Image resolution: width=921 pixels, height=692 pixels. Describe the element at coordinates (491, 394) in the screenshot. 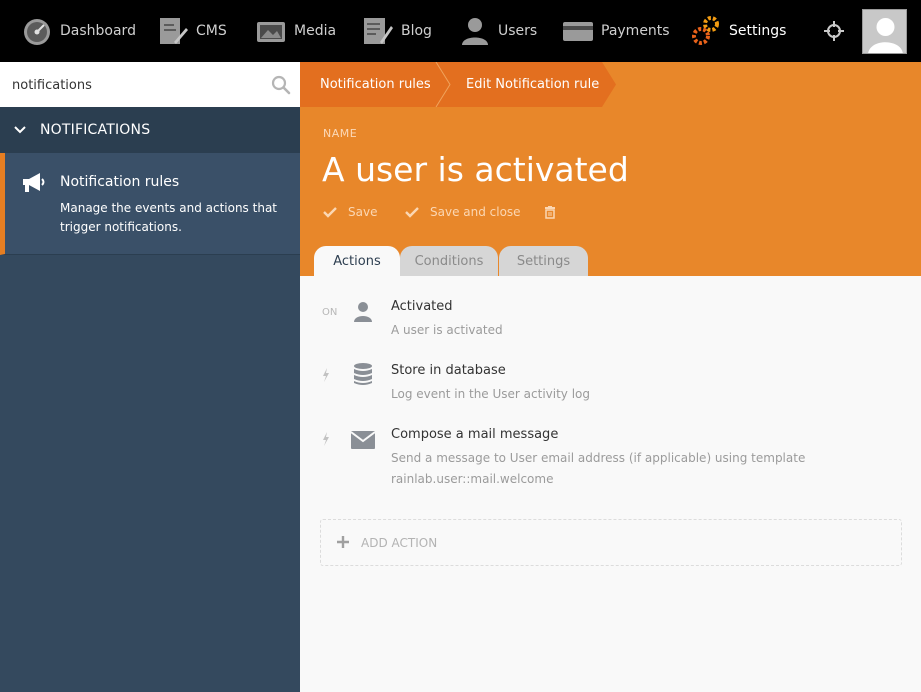

I see `row-description: Log event in the User activity log` at that location.